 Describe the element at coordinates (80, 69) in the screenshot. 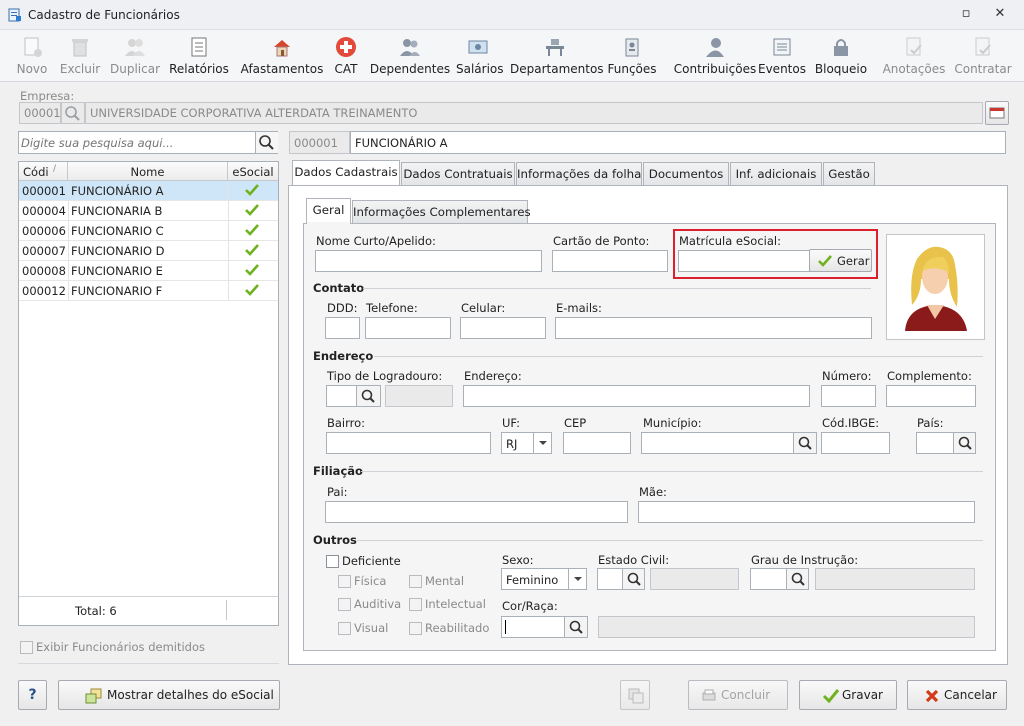

I see `toolbar-button-label: Excluir` at that location.